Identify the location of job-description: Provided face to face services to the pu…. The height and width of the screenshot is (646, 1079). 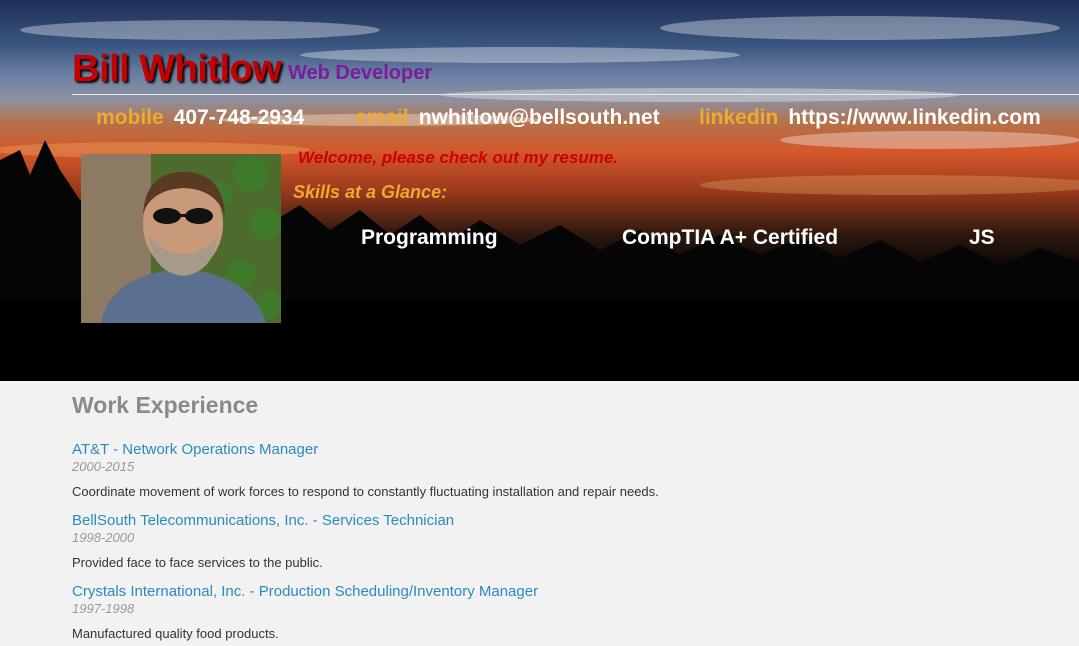
(197, 562).